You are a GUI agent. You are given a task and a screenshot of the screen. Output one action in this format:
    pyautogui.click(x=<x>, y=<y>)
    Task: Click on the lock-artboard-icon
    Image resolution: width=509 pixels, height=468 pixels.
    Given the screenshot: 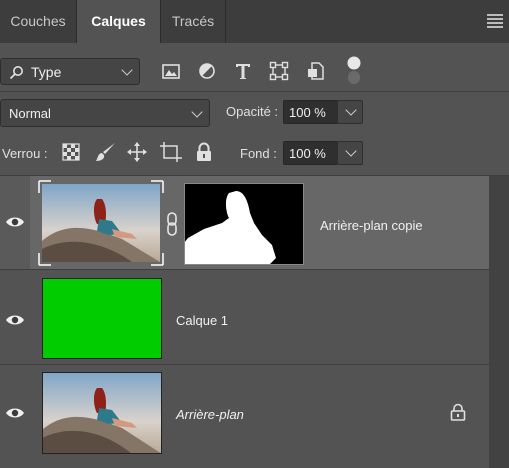 What is the action you would take?
    pyautogui.click(x=171, y=152)
    